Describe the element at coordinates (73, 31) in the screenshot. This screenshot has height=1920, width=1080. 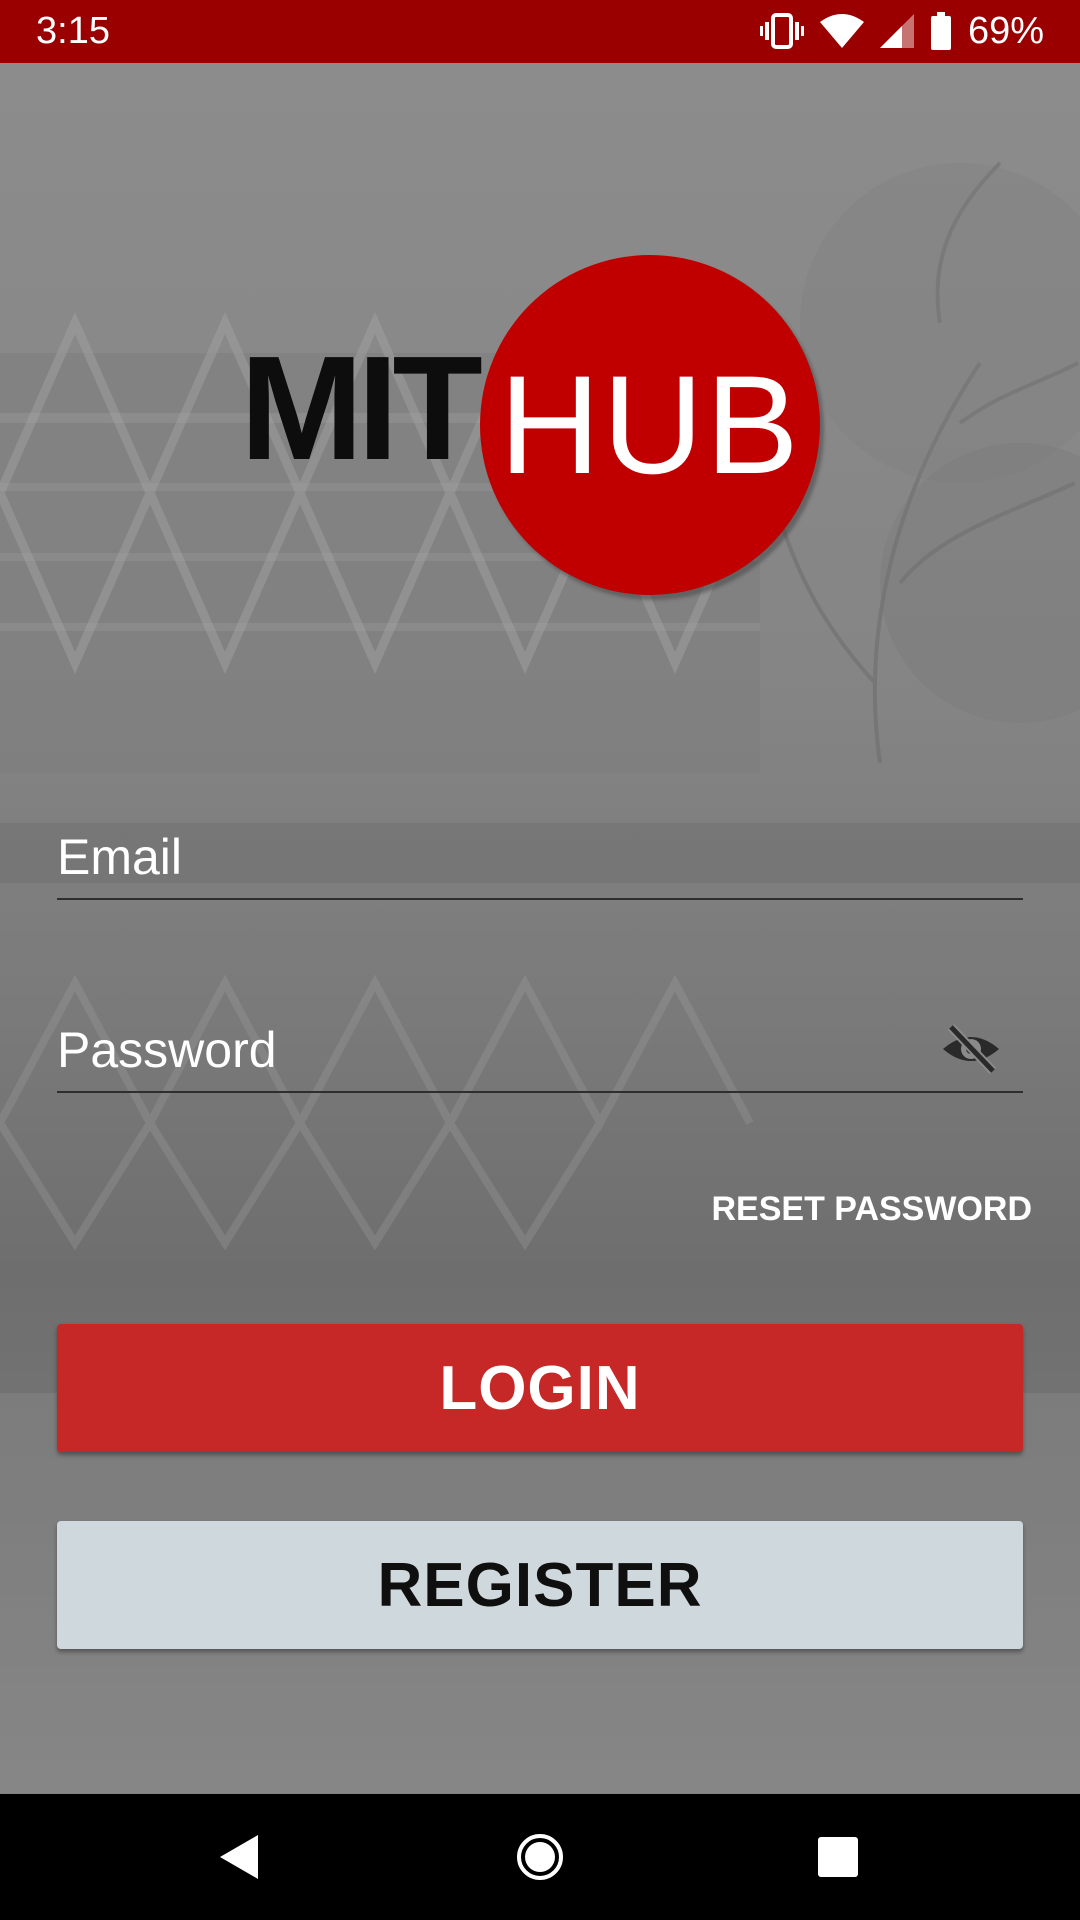
I see `status-time: 3:15` at that location.